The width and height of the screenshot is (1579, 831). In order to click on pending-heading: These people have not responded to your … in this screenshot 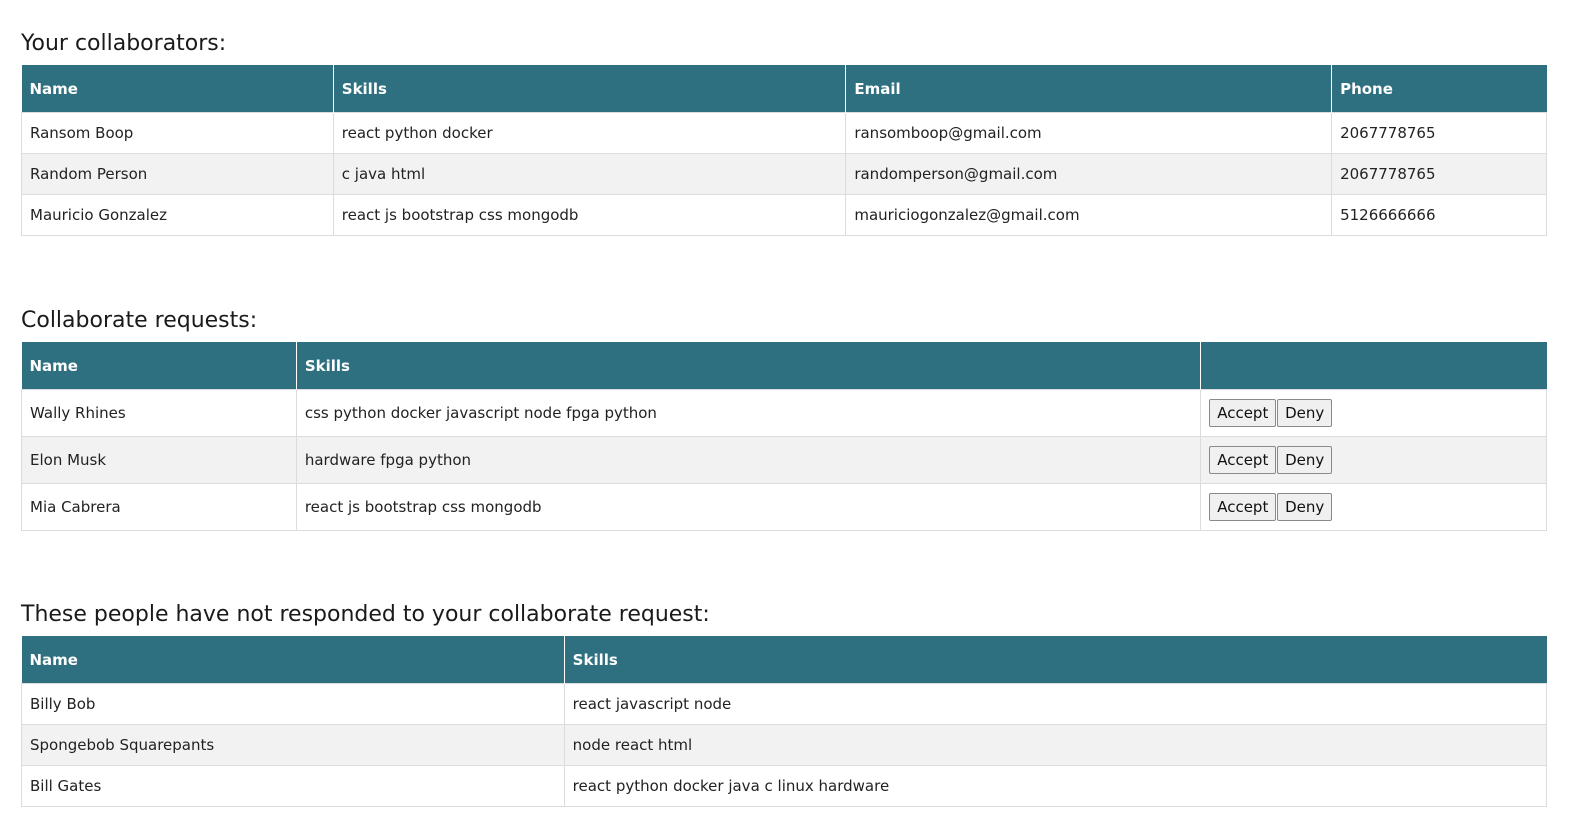, I will do `click(365, 614)`.